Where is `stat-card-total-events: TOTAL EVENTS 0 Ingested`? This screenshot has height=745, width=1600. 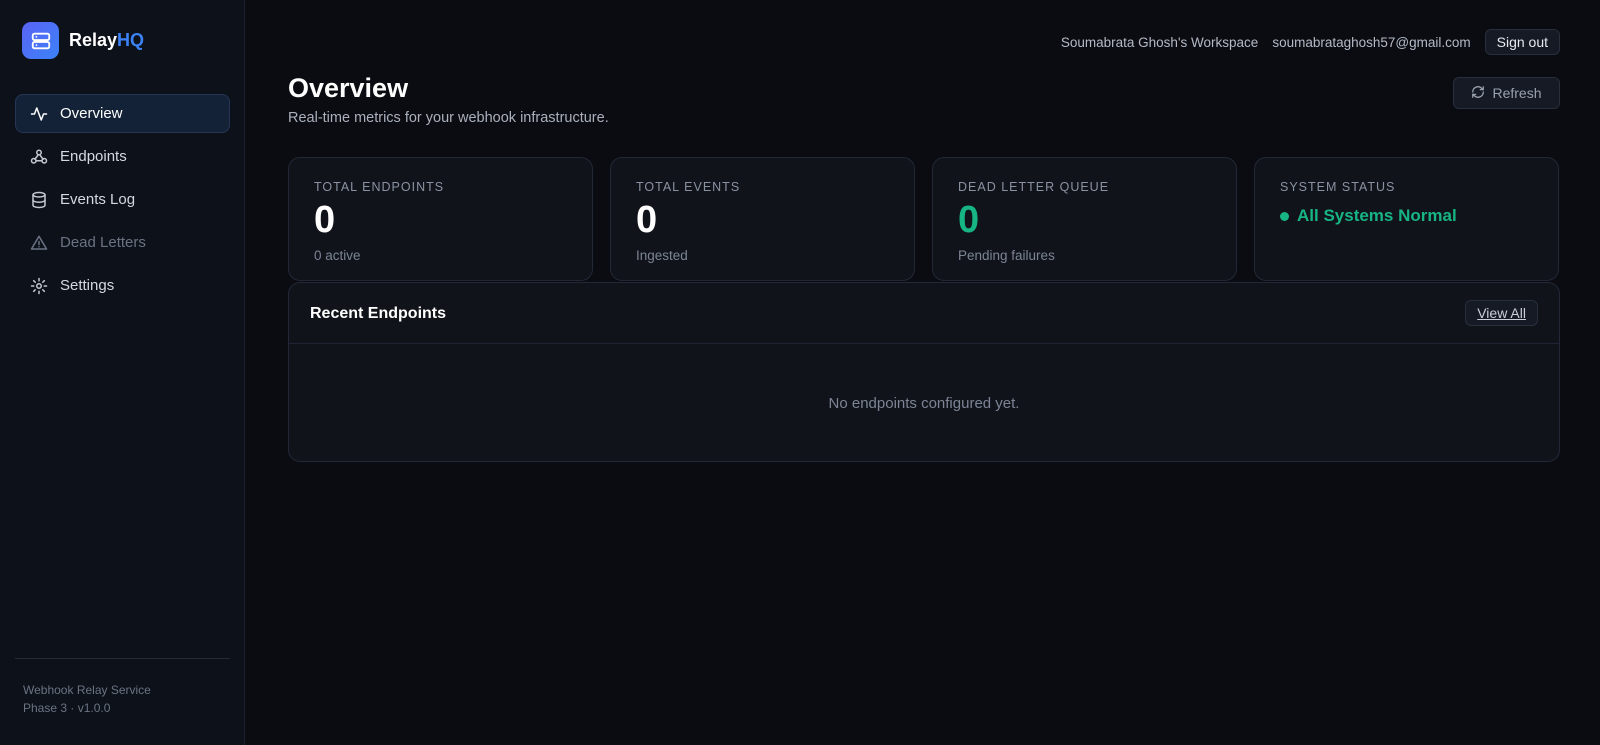
stat-card-total-events: TOTAL EVENTS 0 Ingested is located at coordinates (762, 219).